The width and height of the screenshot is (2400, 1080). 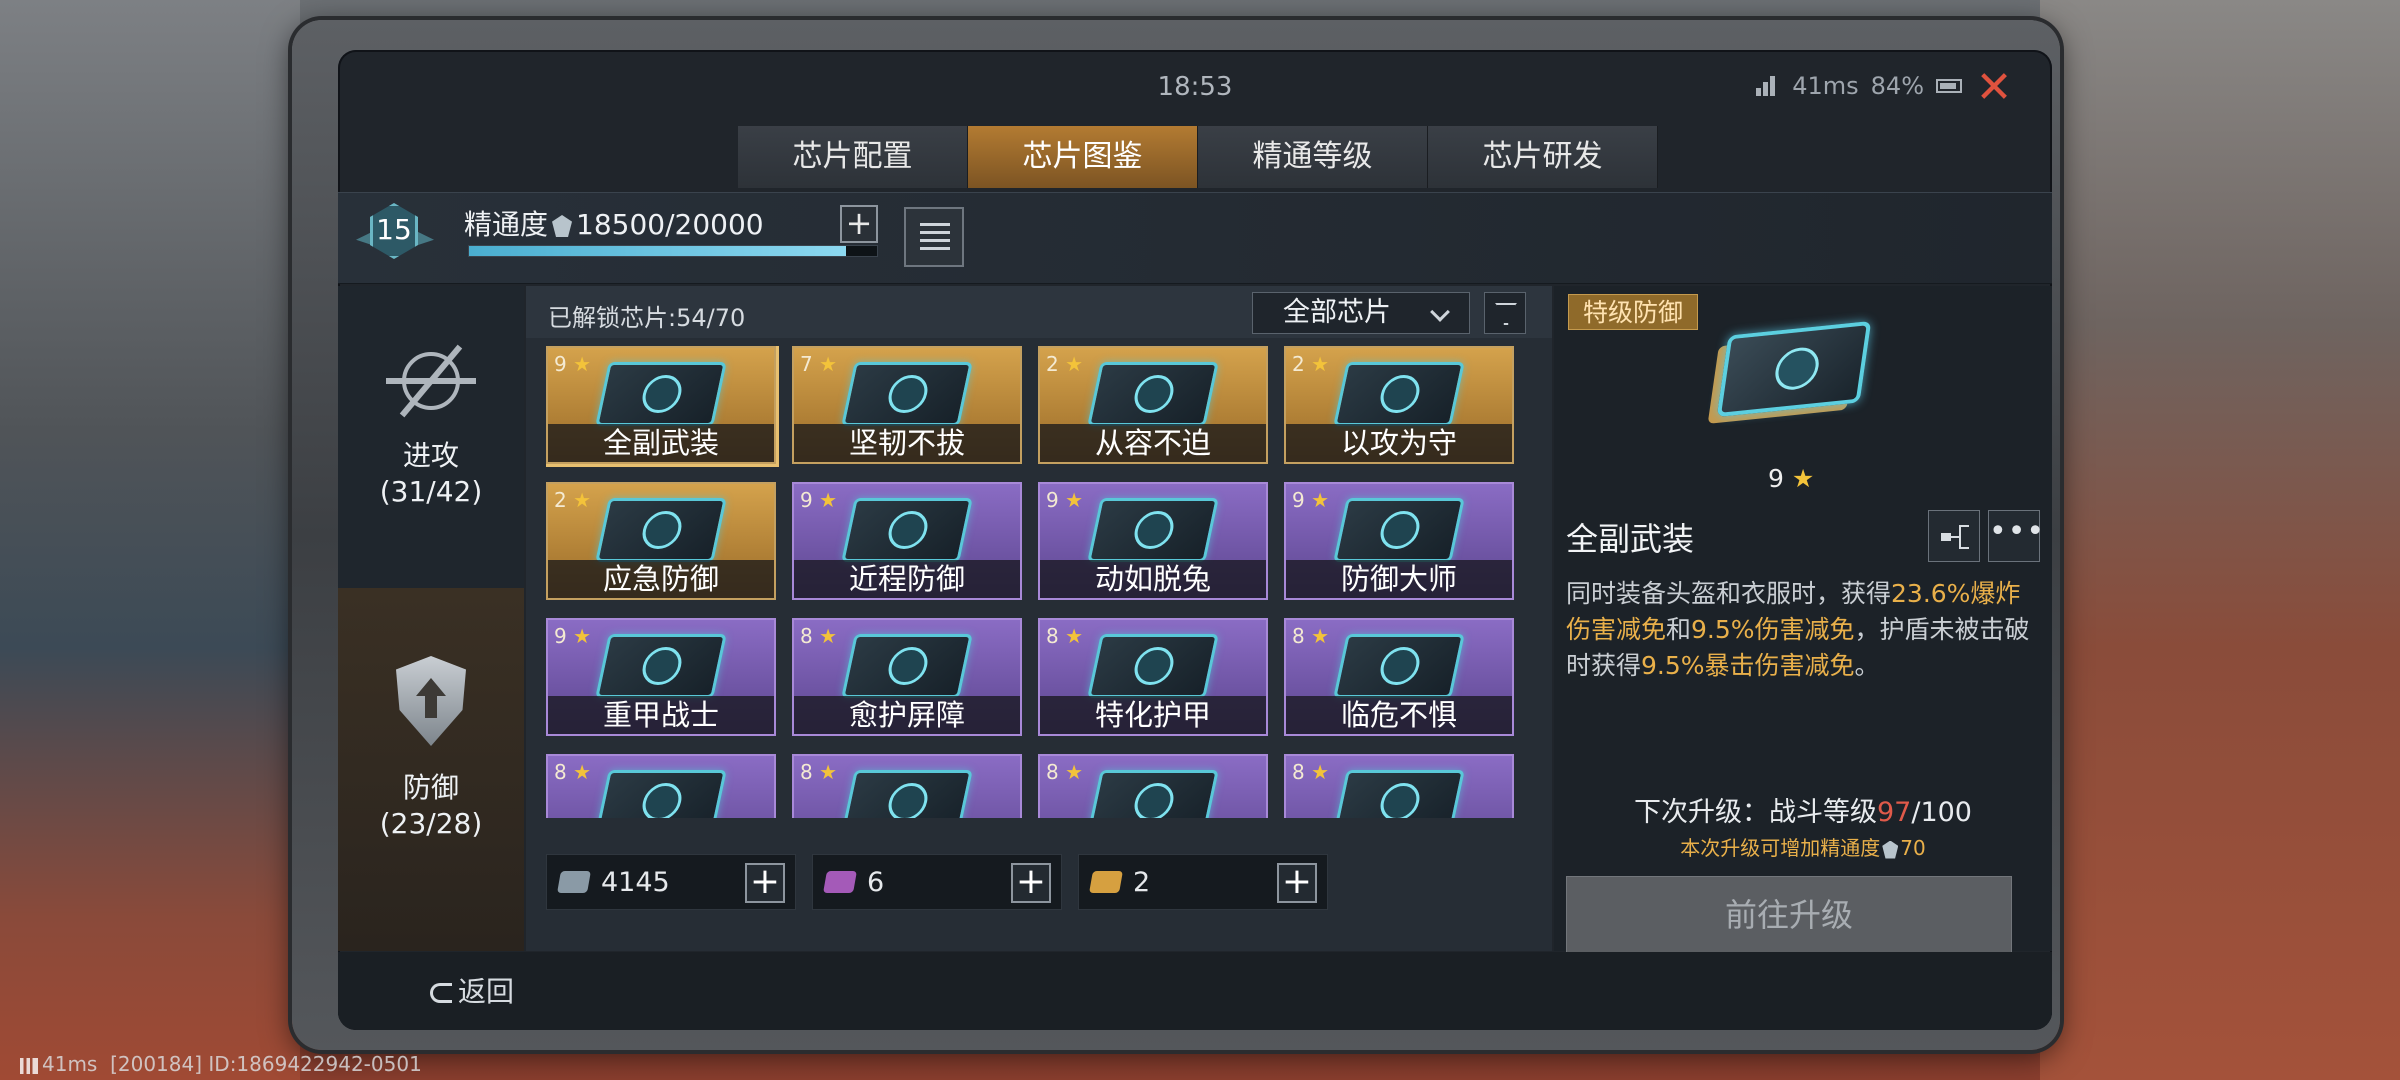 I want to click on chip-card: 7 ★ 坚韧不拔, so click(x=907, y=405).